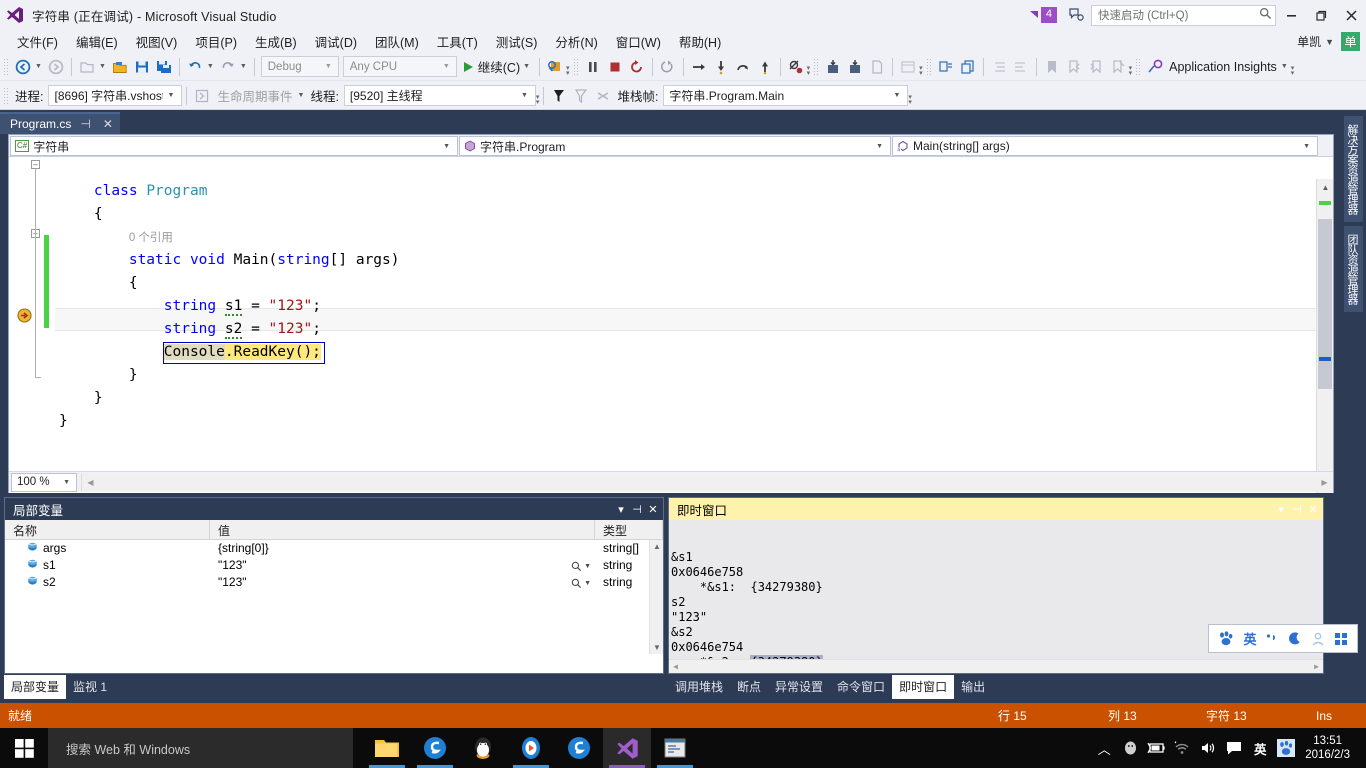 The image size is (1366, 768). Describe the element at coordinates (973, 687) in the screenshot. I see `panel-tab-output: 输出` at that location.